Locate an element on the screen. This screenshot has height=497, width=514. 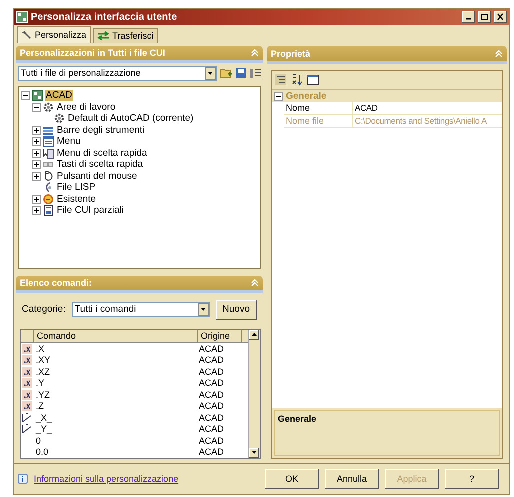
description-icon is located at coordinates (313, 80).